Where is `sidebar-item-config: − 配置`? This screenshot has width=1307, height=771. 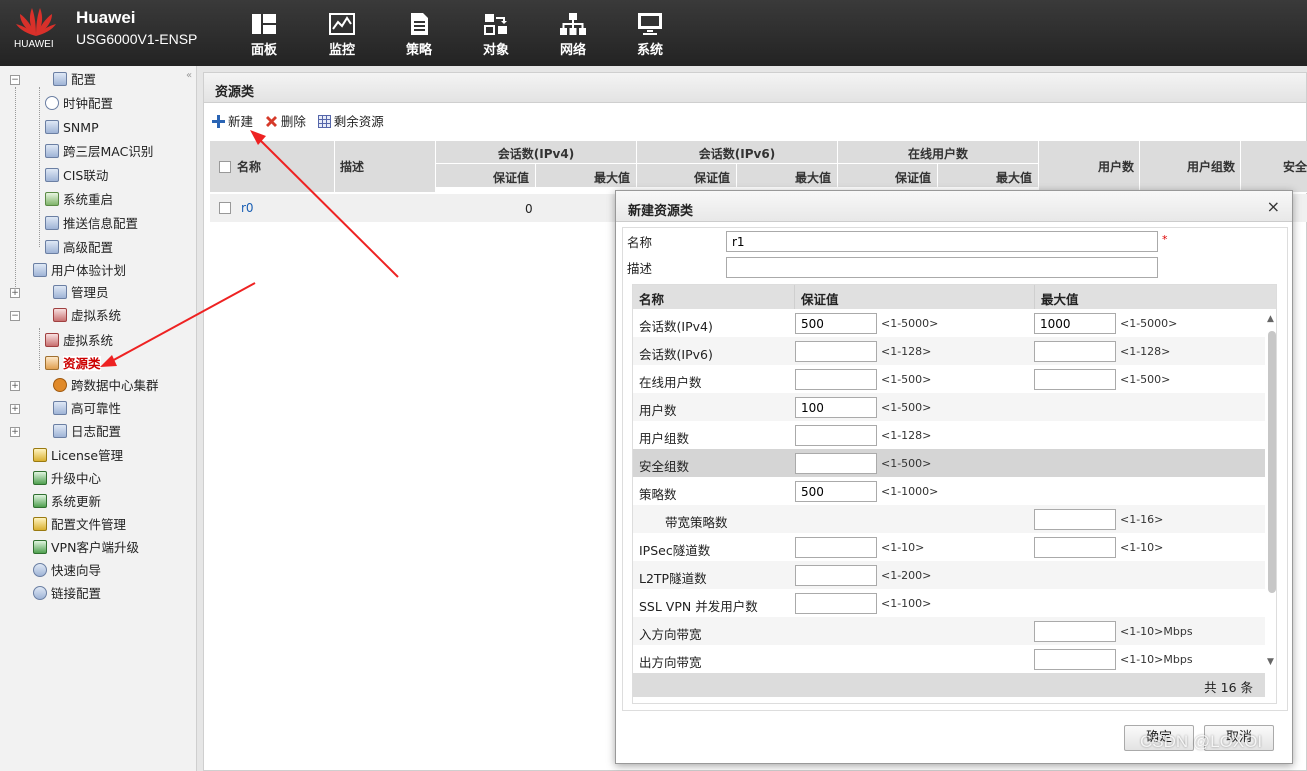
sidebar-item-config: − 配置 is located at coordinates (53, 80).